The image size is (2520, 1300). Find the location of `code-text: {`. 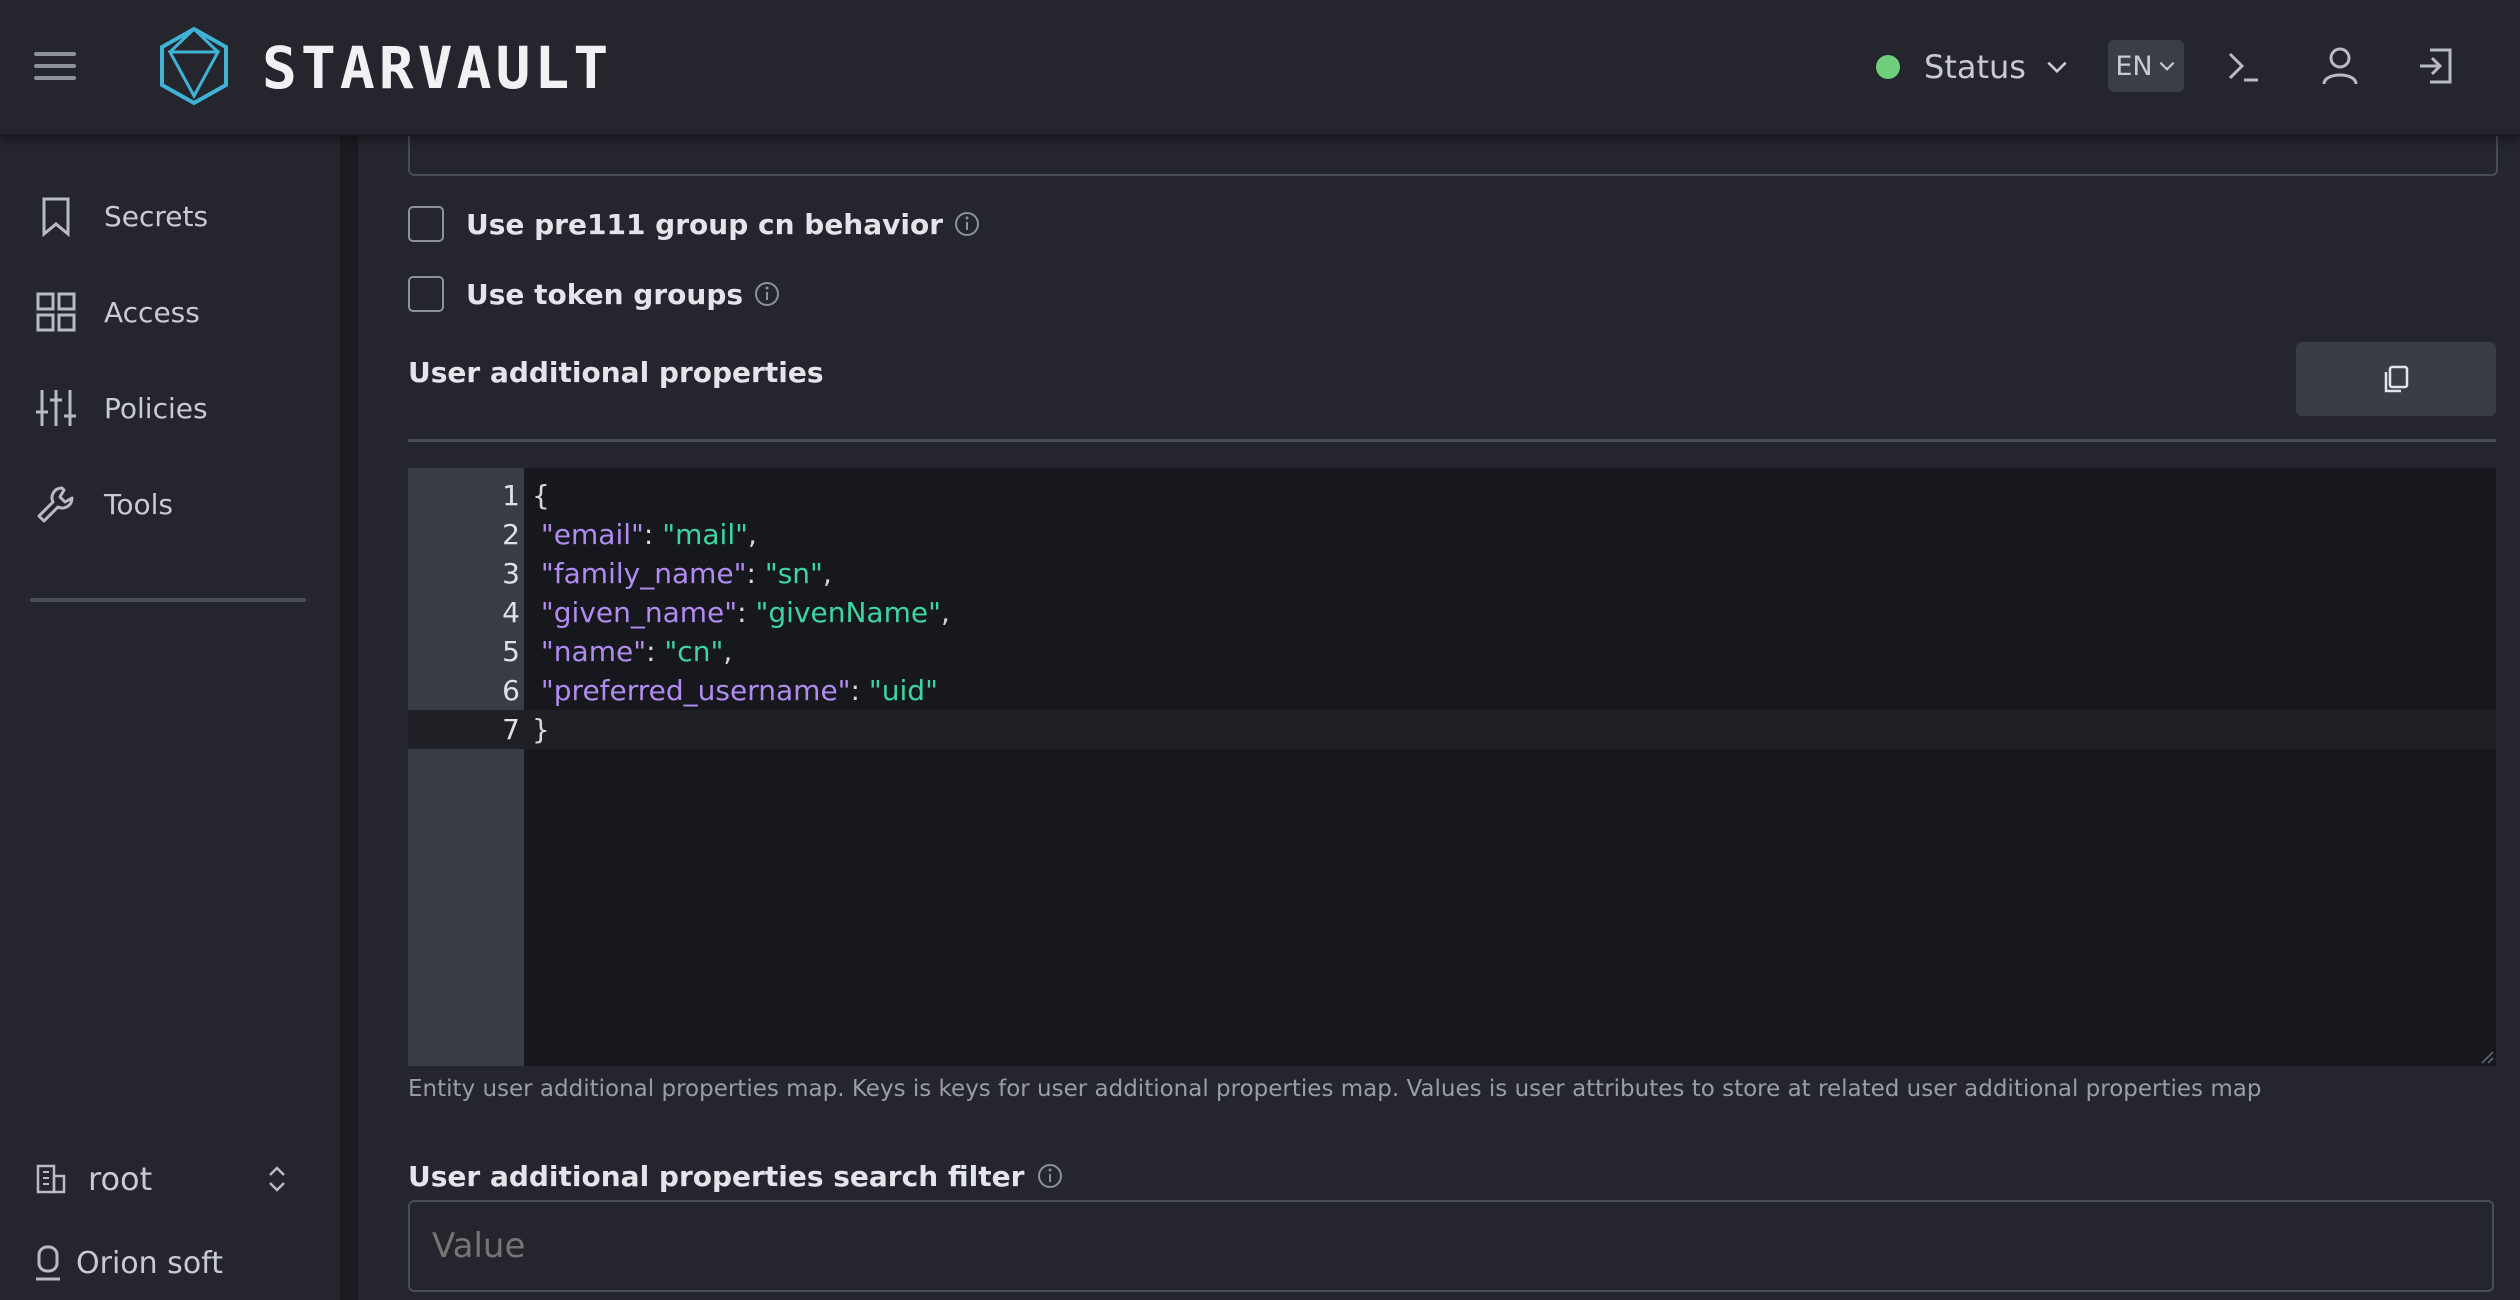

code-text: { is located at coordinates (541, 495).